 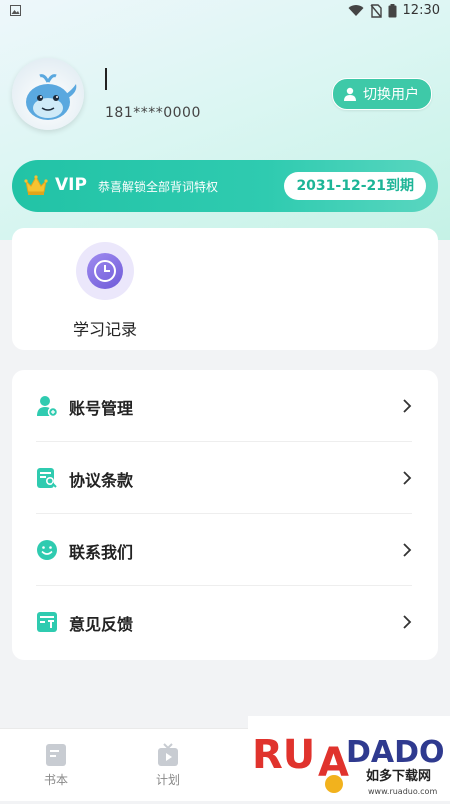 I want to click on tab-label: 书本, so click(x=55, y=780).